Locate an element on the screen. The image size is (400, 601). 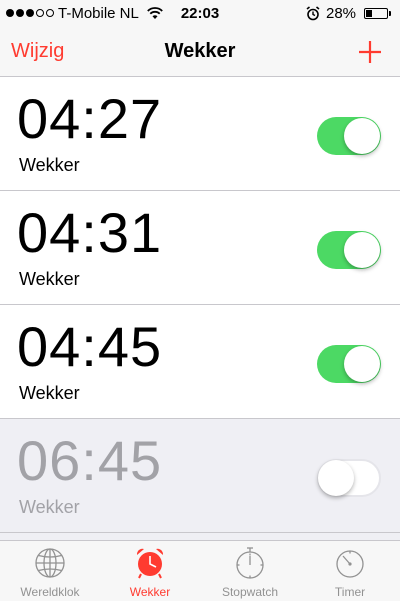
plus-icon is located at coordinates (370, 52).